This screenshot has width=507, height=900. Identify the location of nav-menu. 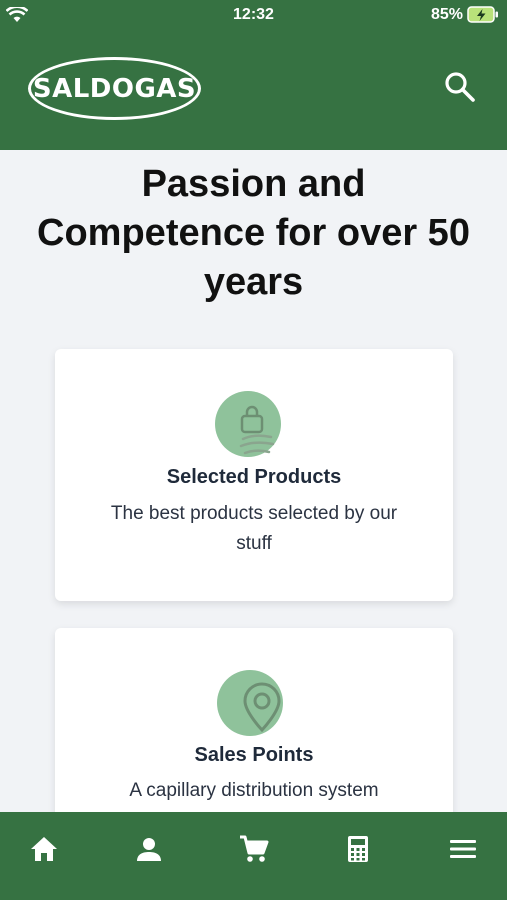
(463, 851).